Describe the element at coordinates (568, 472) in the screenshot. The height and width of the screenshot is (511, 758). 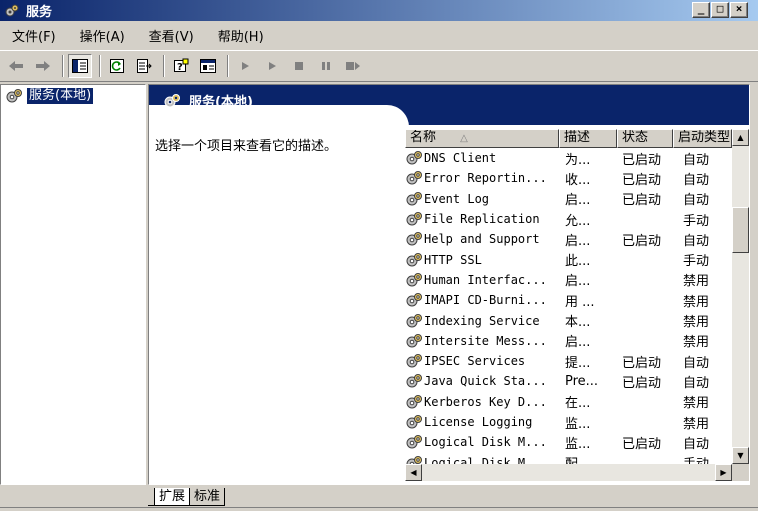
I see `horizontal-scrollbar: ◀ ▶` at that location.